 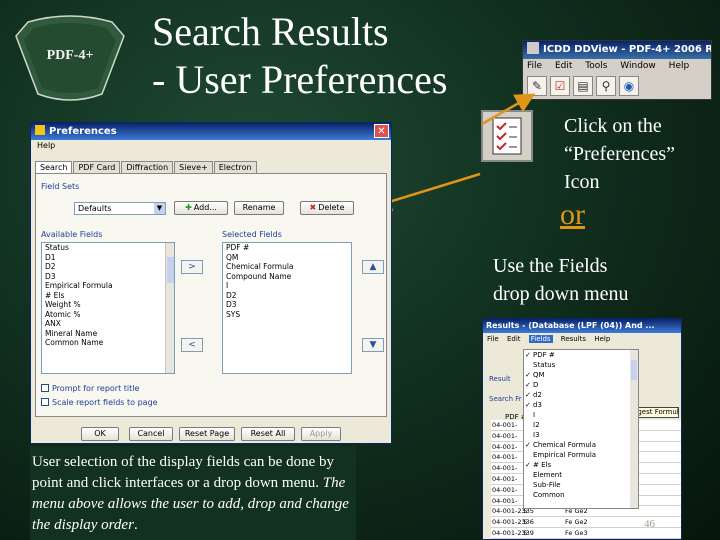 I want to click on preferences-icon: ☑, so click(x=560, y=86).